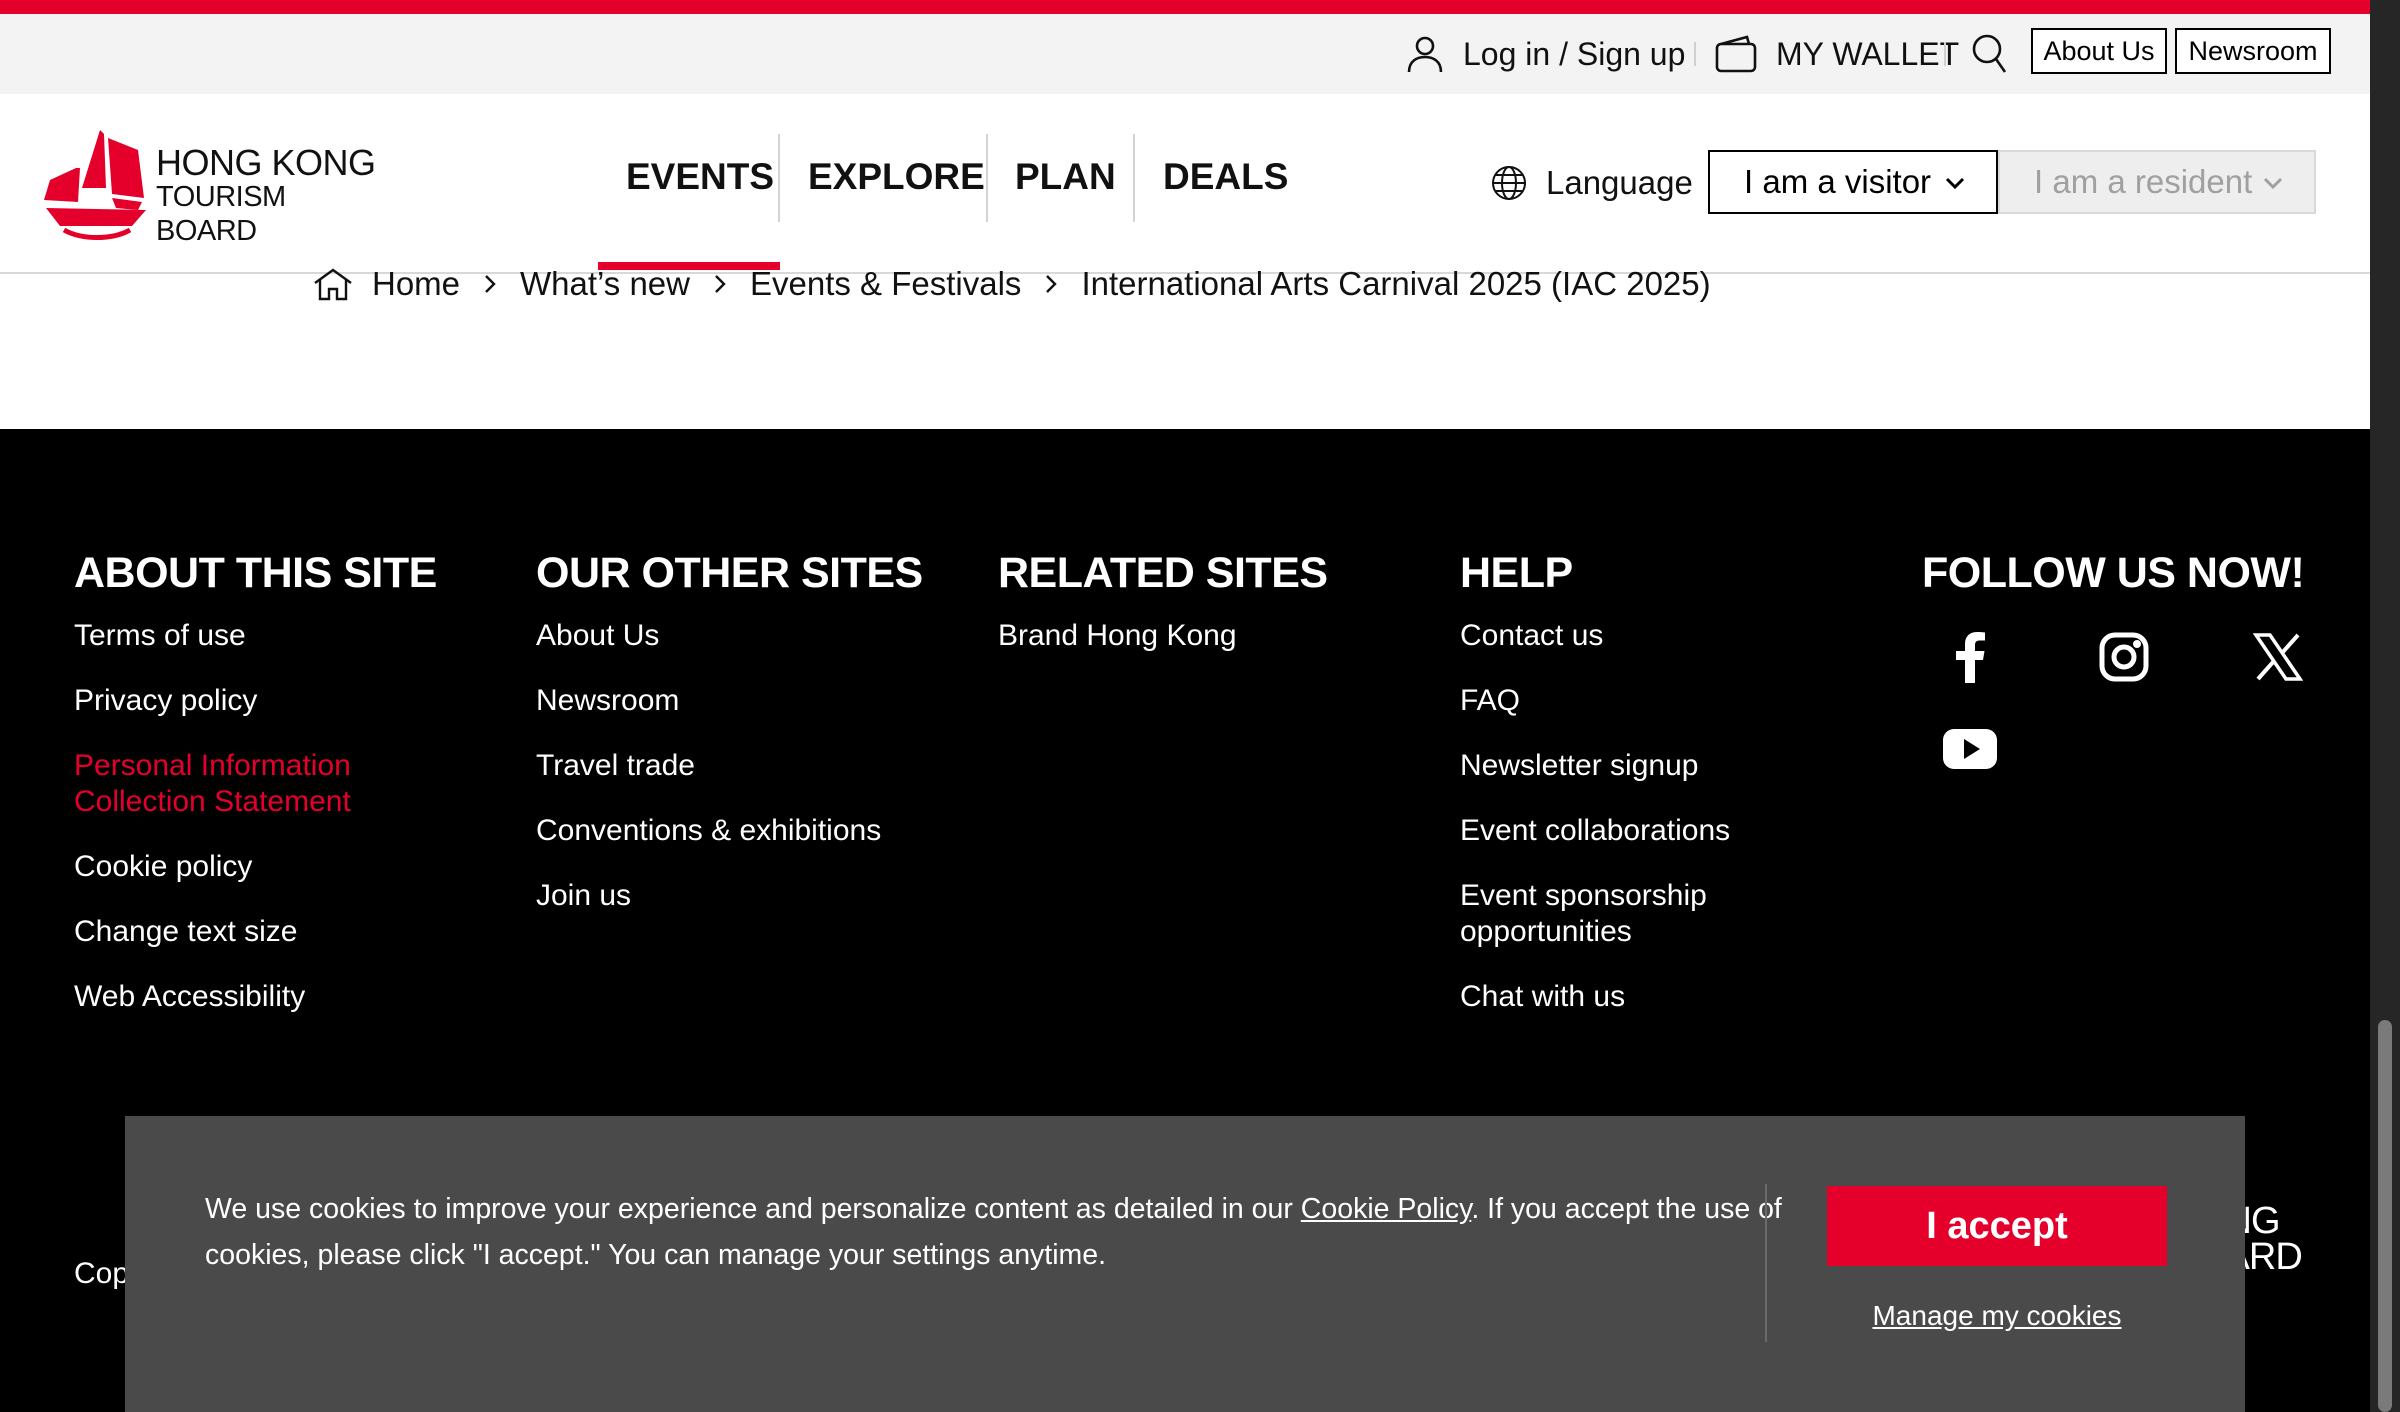  I want to click on footer-heading-related: RELATED SITES, so click(1163, 573).